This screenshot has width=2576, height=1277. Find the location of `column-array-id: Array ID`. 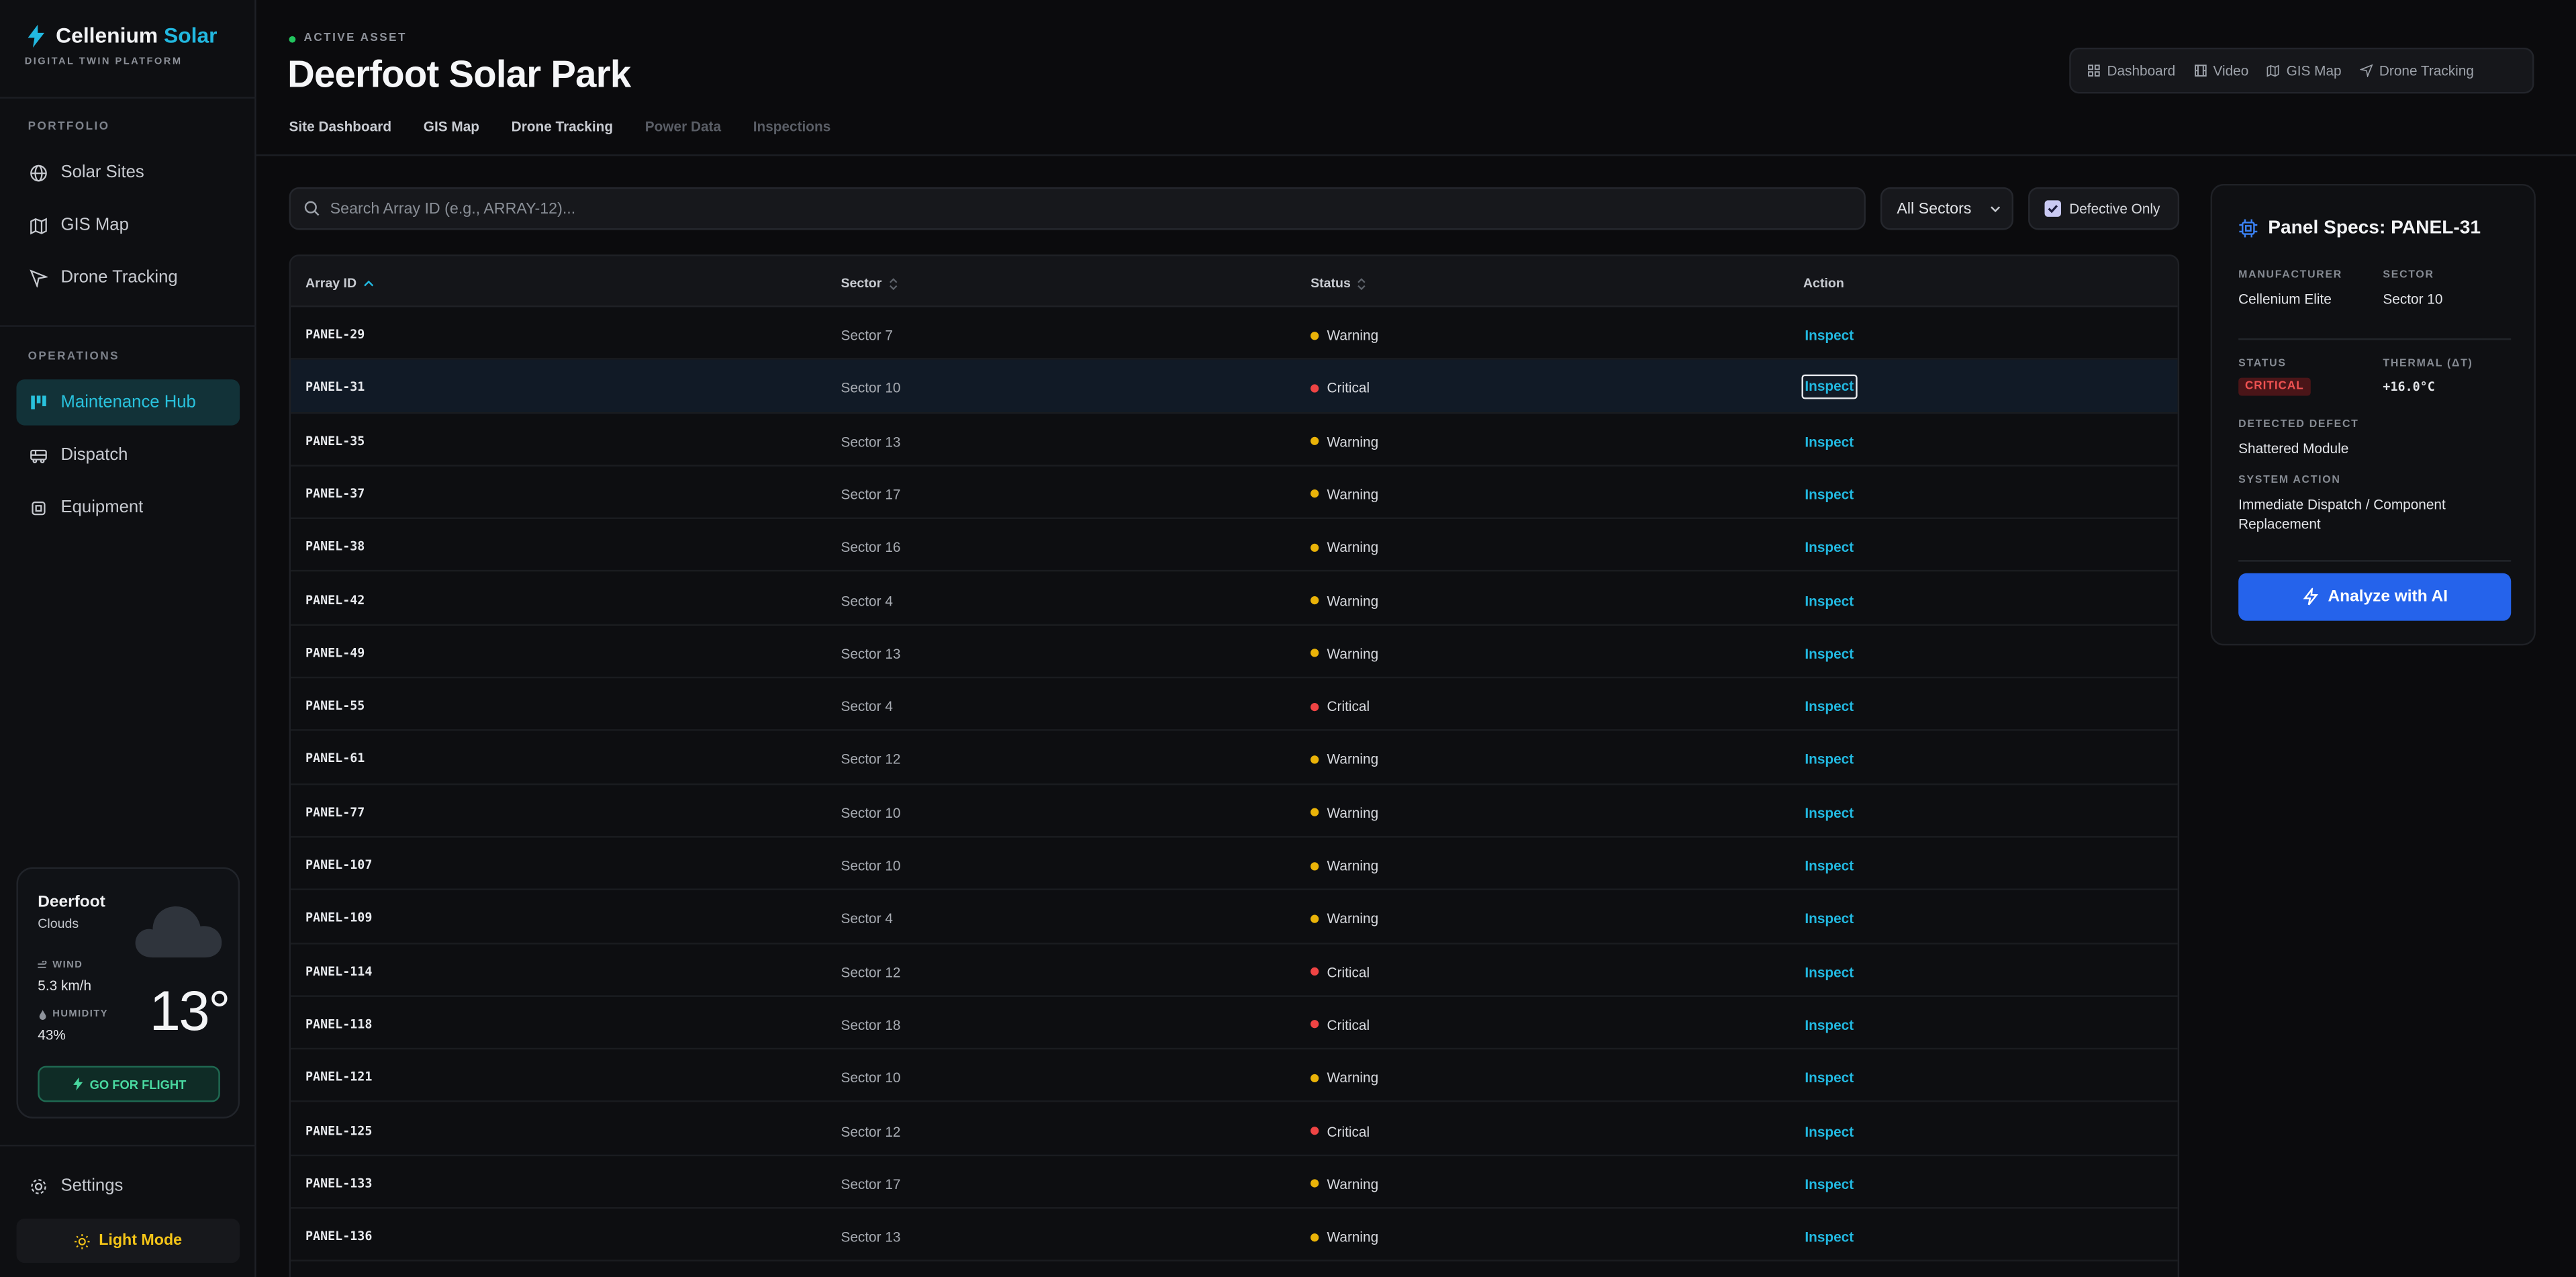

column-array-id: Array ID is located at coordinates (340, 283).